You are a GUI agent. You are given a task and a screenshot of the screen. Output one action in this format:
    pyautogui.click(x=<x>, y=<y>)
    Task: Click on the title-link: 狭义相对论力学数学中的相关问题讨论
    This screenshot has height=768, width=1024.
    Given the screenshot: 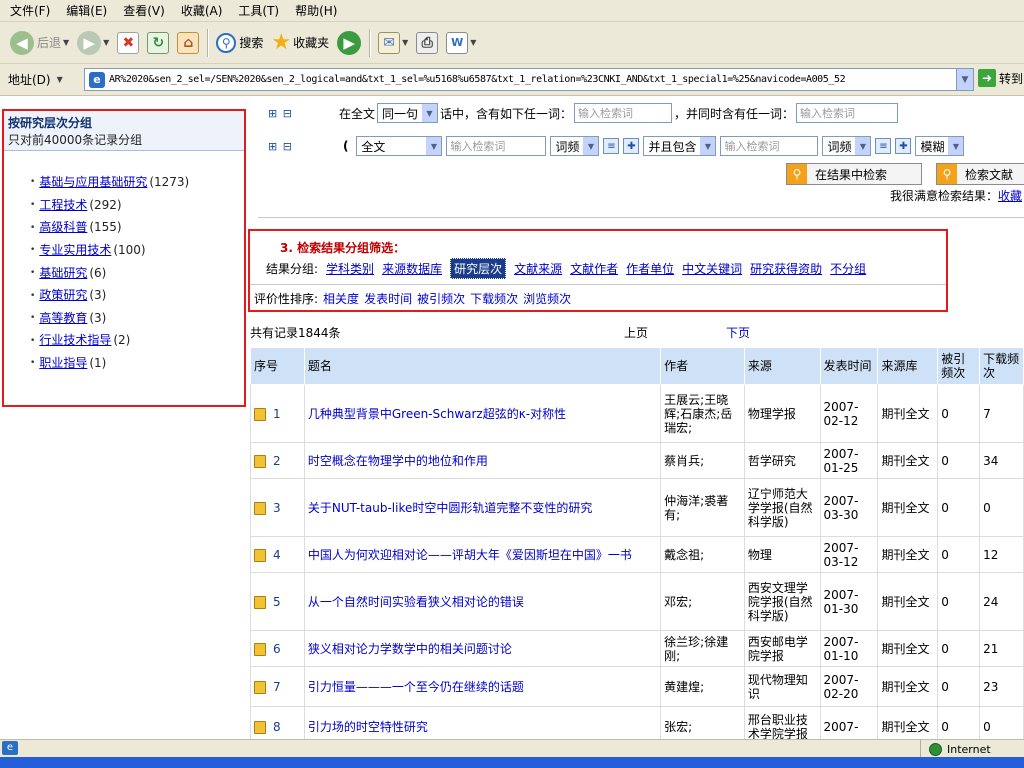 What is the action you would take?
    pyautogui.click(x=482, y=648)
    